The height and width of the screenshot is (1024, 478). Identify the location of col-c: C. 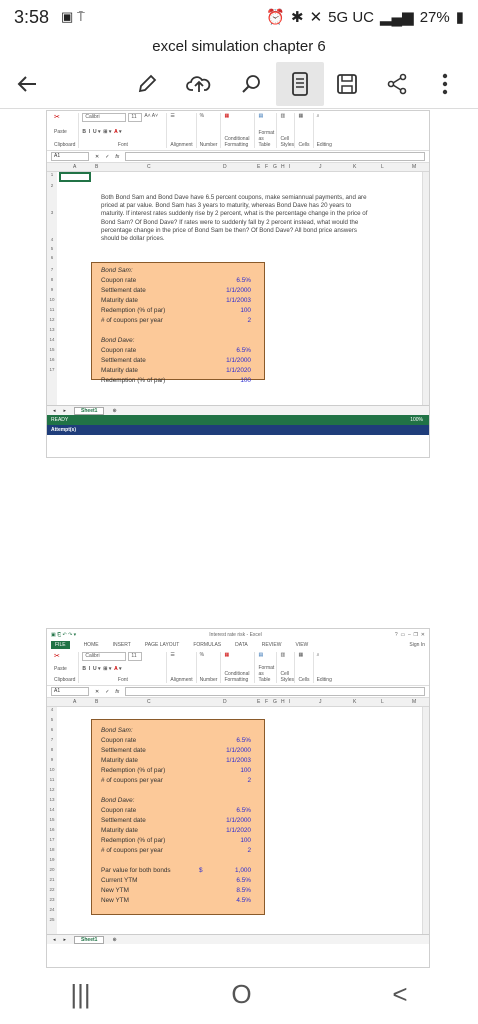
(149, 167).